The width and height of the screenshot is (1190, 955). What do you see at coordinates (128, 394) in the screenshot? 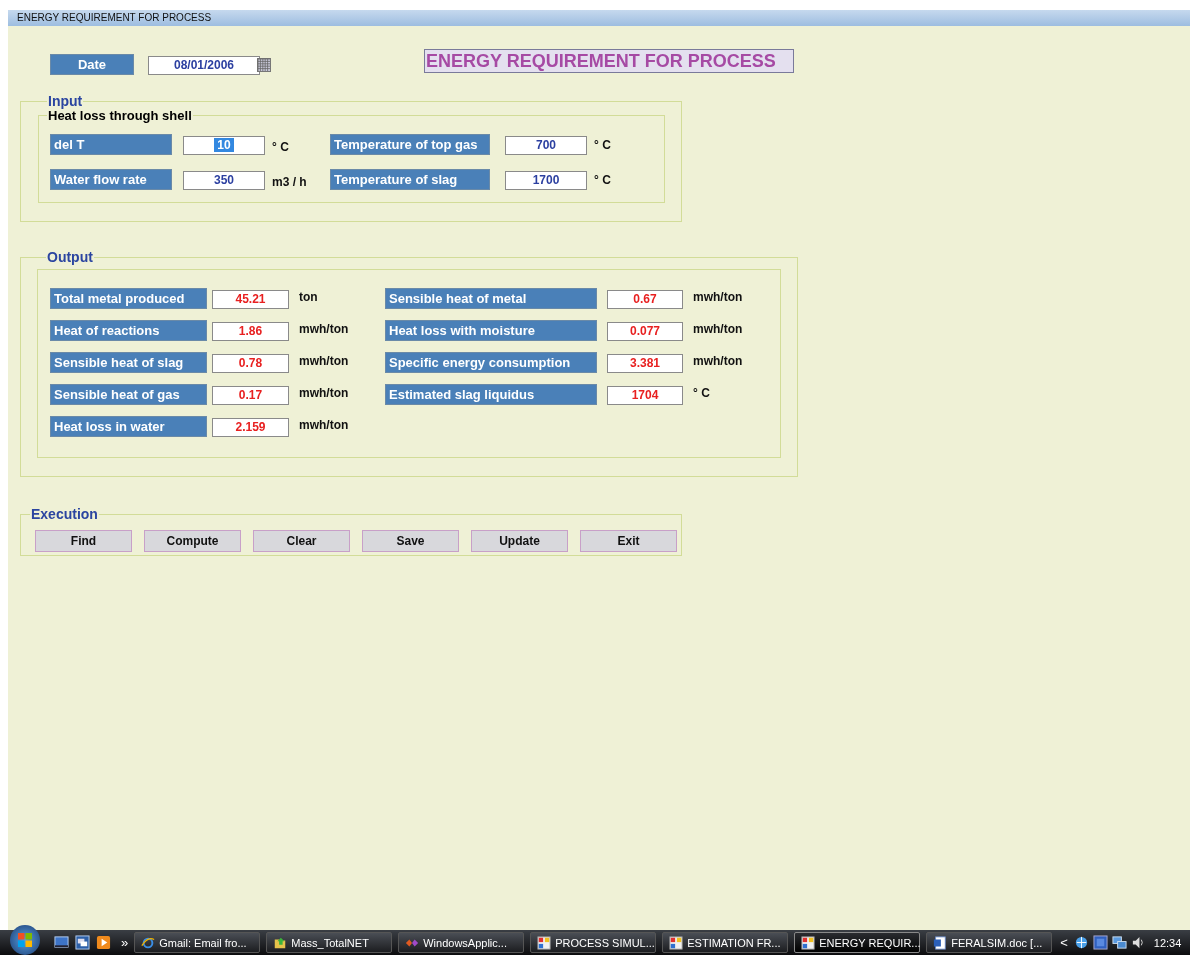
I see `field-label: Sensible heat of gas` at bounding box center [128, 394].